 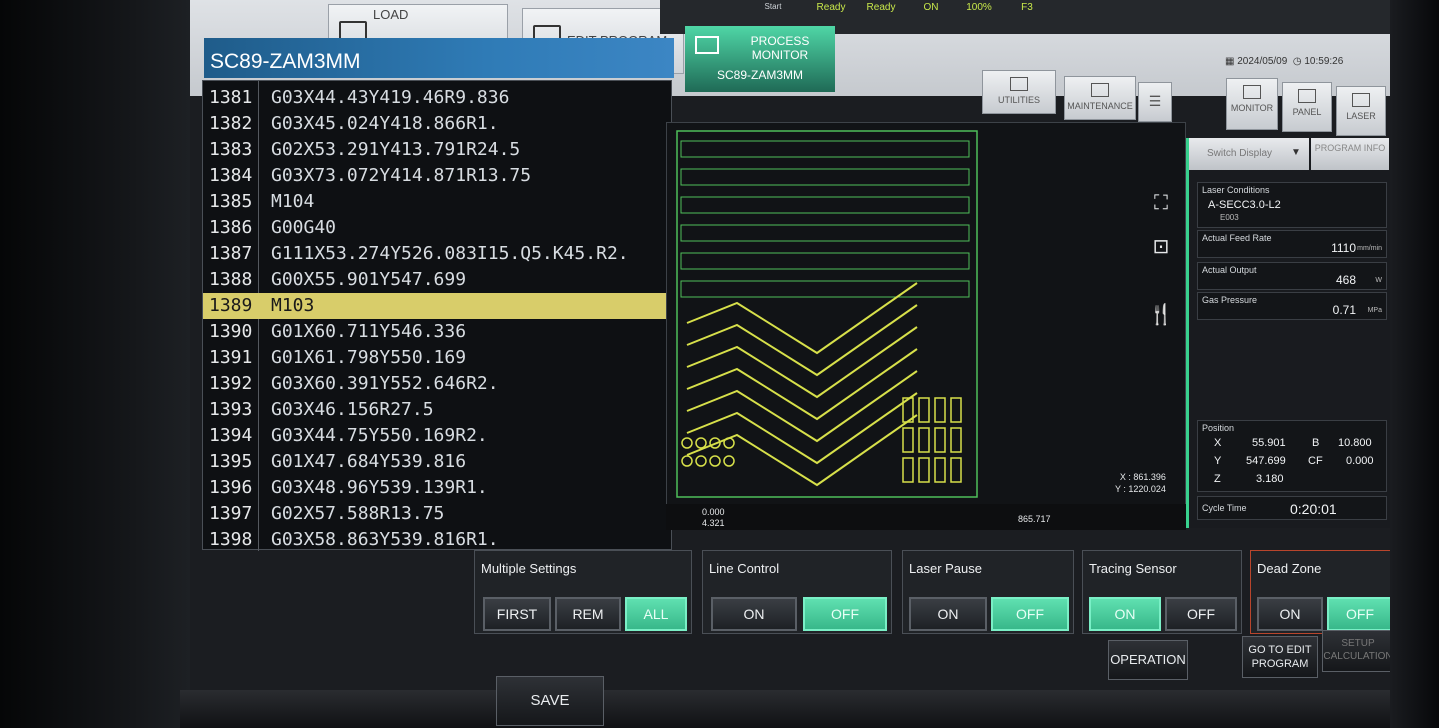 What do you see at coordinates (1034, 519) in the screenshot?
I see `axis-end: 865.717` at bounding box center [1034, 519].